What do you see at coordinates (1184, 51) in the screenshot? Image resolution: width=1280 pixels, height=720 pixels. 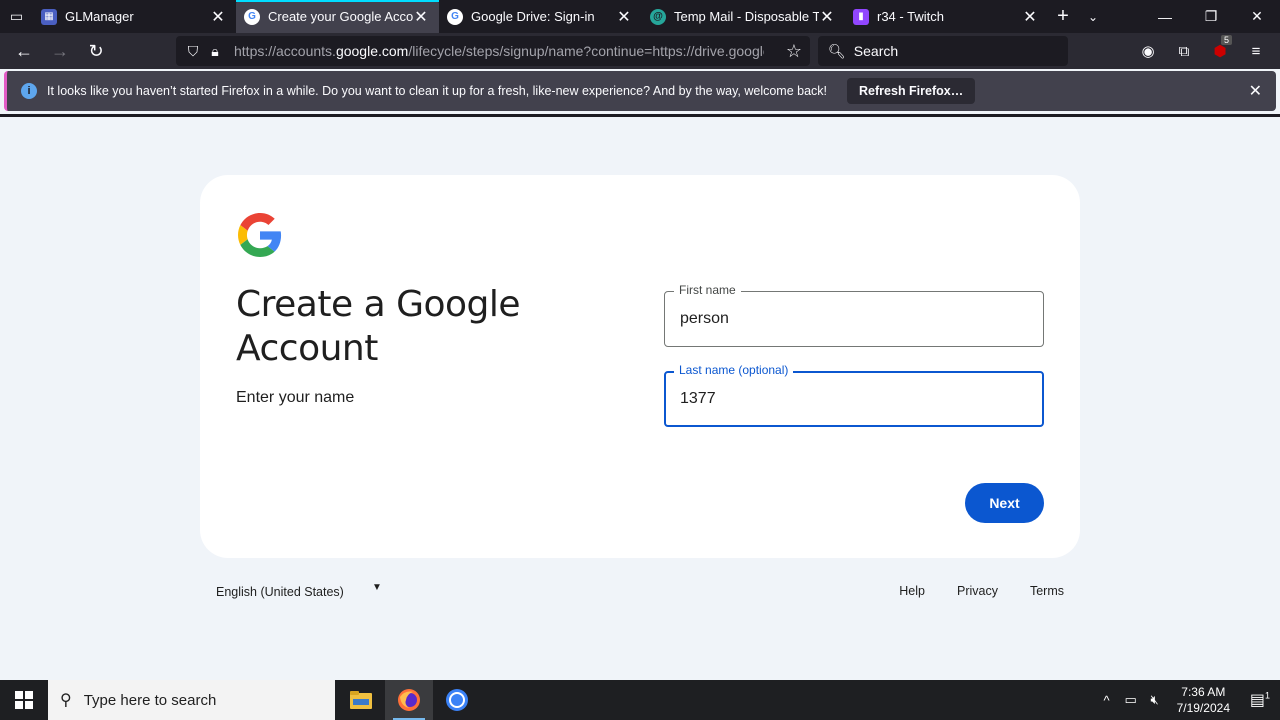 I see `extensions-icon: ⧉` at bounding box center [1184, 51].